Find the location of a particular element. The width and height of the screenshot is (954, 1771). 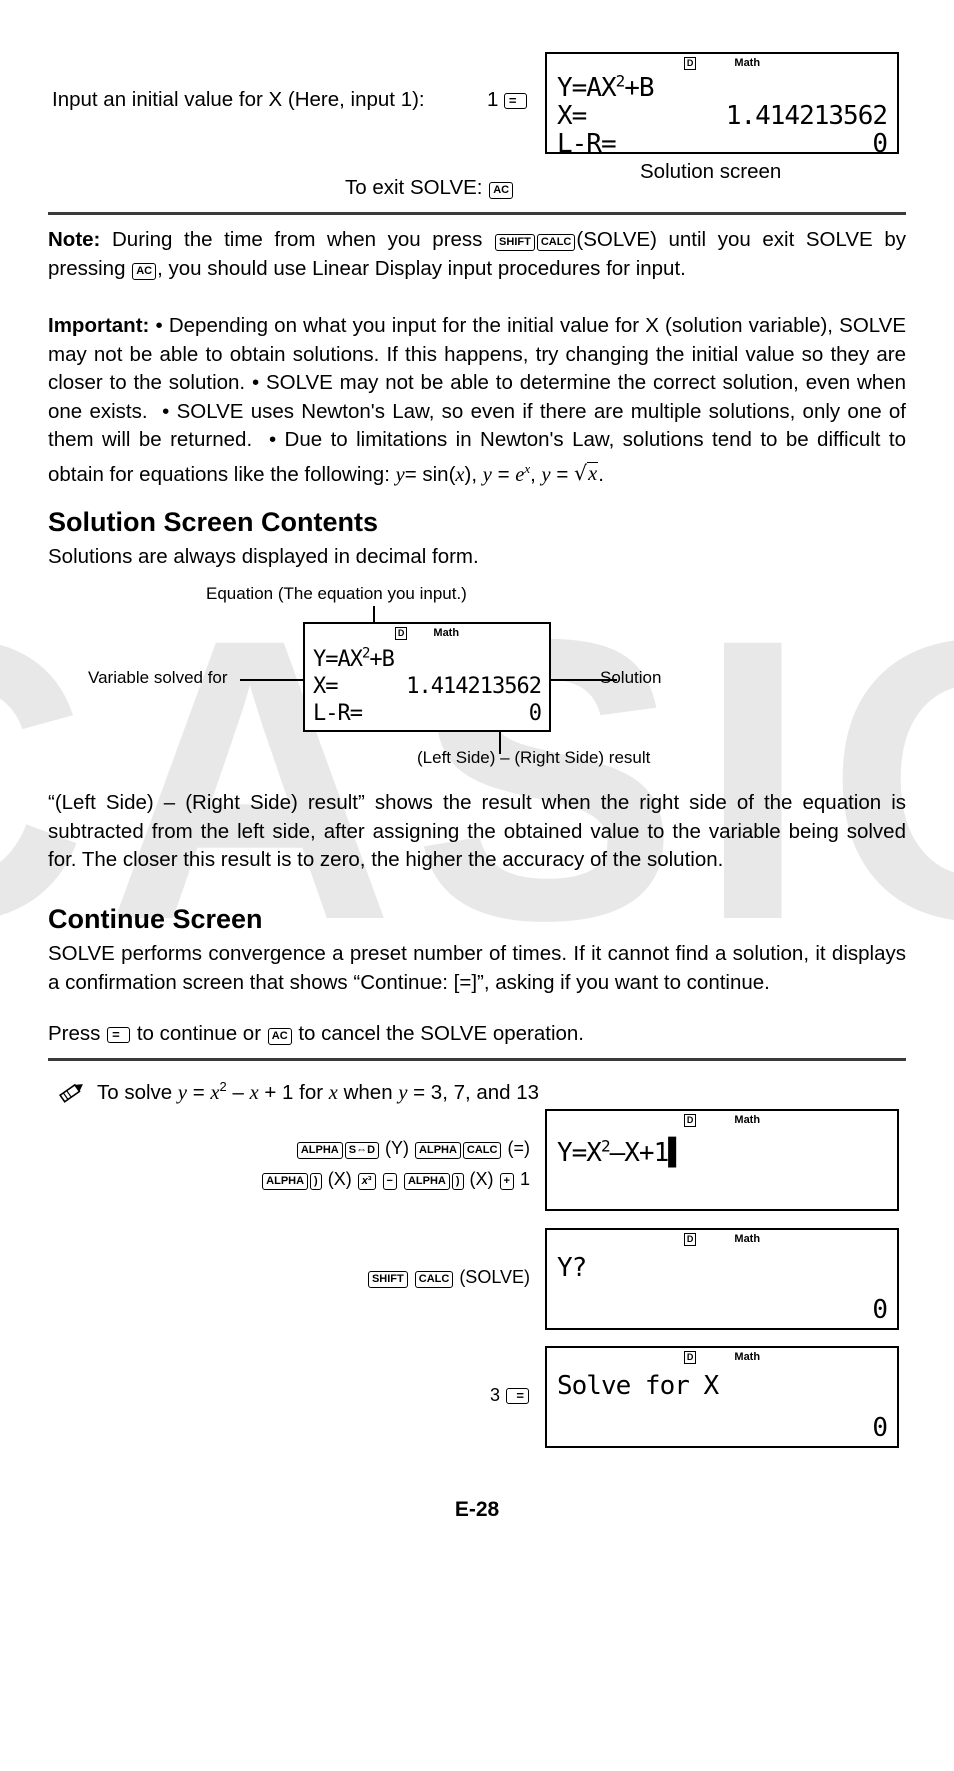

alpha-key-icon: ALPHA is located at coordinates (319, 1150).